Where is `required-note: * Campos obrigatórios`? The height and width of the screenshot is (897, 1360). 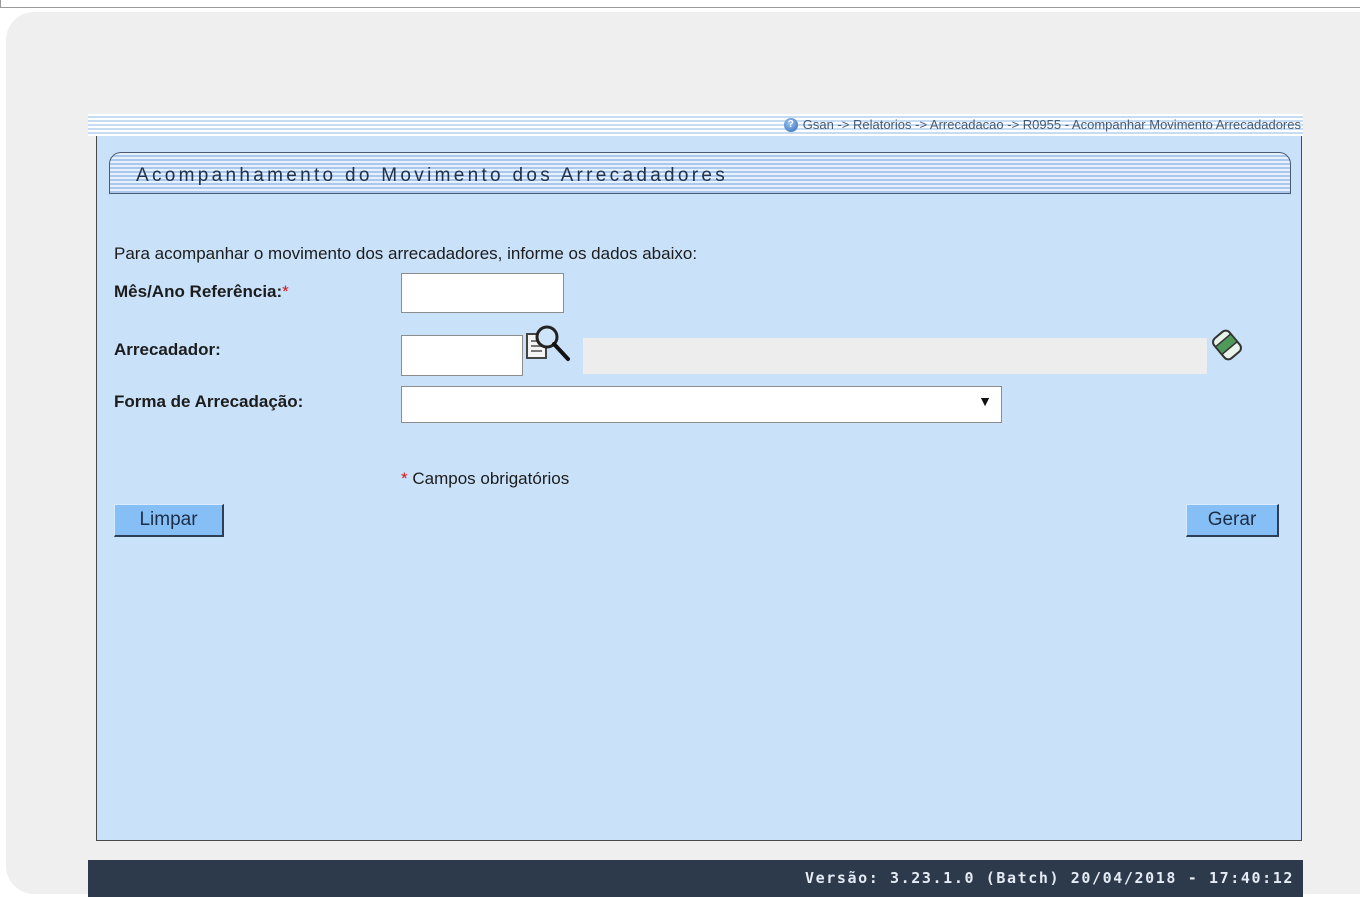
required-note: * Campos obrigatórios is located at coordinates (485, 479).